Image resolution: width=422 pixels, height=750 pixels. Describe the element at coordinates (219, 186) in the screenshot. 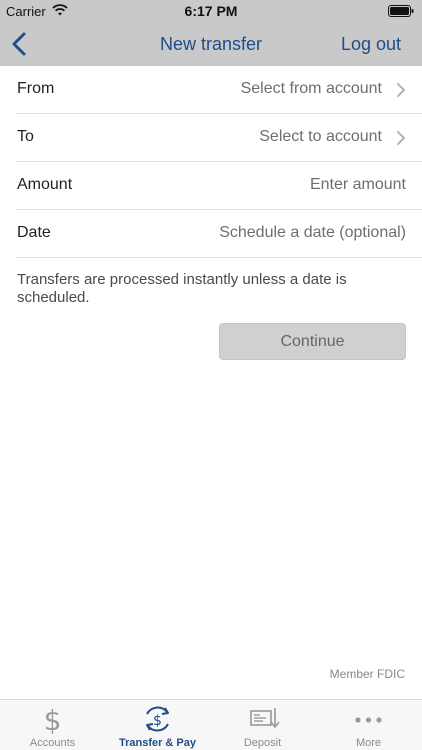

I see `amount-row: Amount Enter amount` at that location.